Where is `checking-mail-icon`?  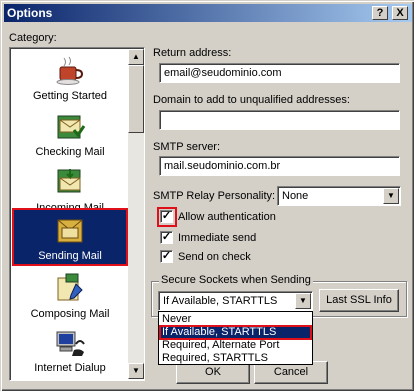
checking-mail-icon is located at coordinates (71, 127).